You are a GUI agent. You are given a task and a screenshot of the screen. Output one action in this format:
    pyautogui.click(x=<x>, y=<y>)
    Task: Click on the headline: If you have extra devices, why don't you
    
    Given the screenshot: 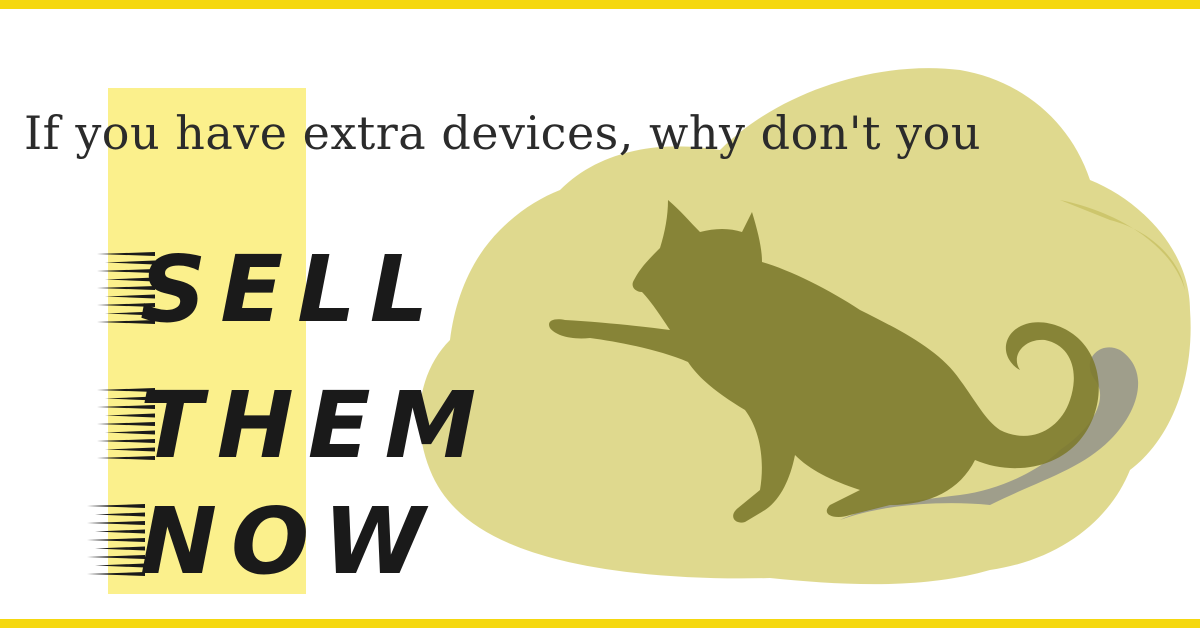 What is the action you would take?
    pyautogui.click(x=502, y=133)
    